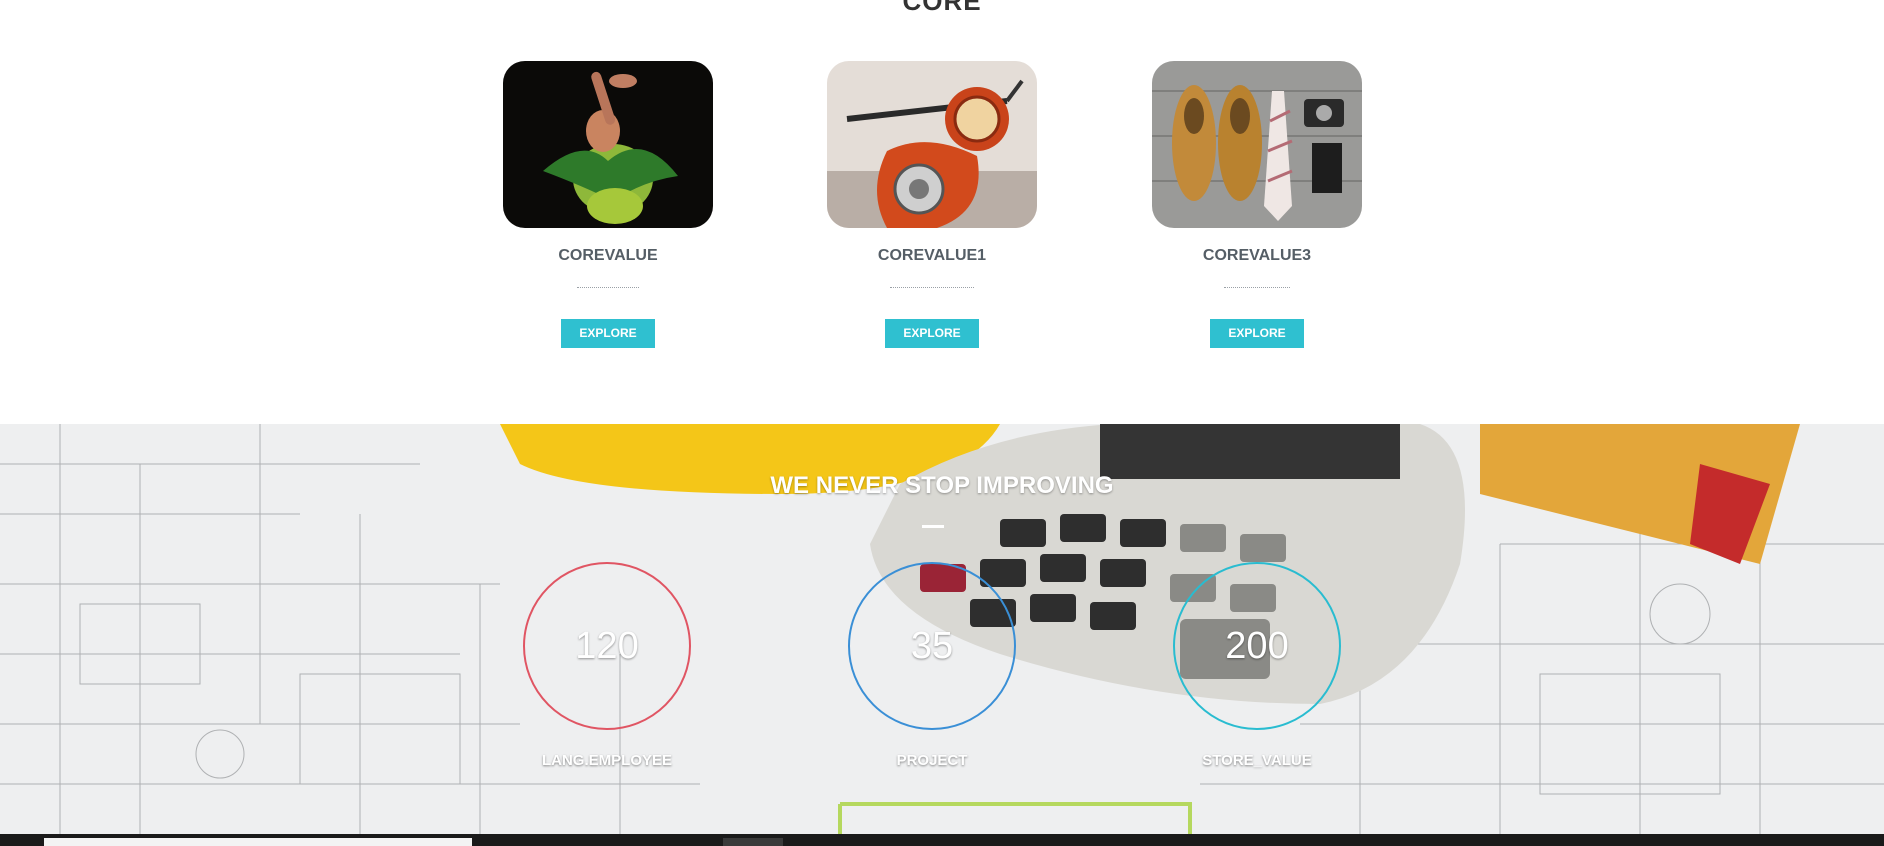 The width and height of the screenshot is (1884, 846). I want to click on counter-label: LANG.EMPLOYEE, so click(606, 760).